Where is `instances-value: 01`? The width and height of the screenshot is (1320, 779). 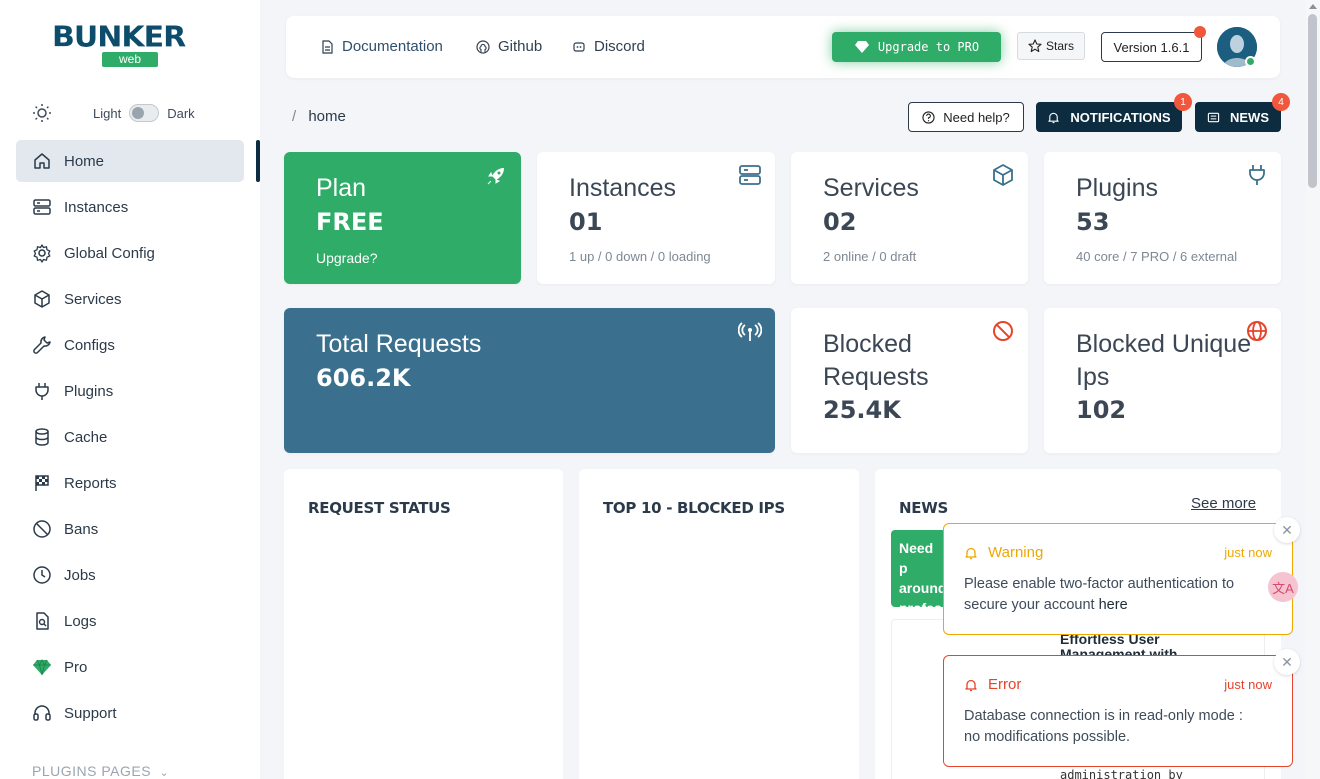 instances-value: 01 is located at coordinates (586, 222).